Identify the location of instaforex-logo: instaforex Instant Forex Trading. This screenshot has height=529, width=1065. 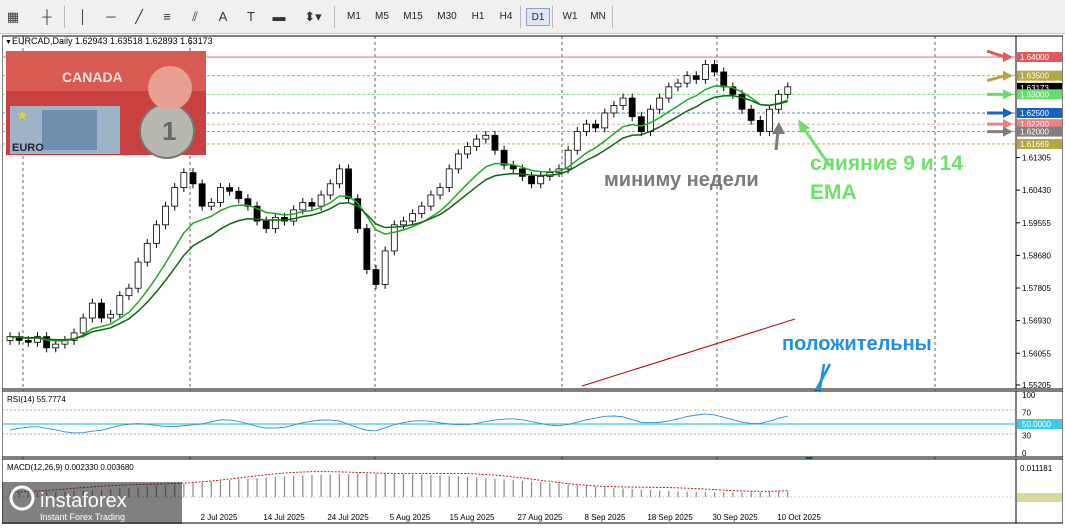
(92, 503).